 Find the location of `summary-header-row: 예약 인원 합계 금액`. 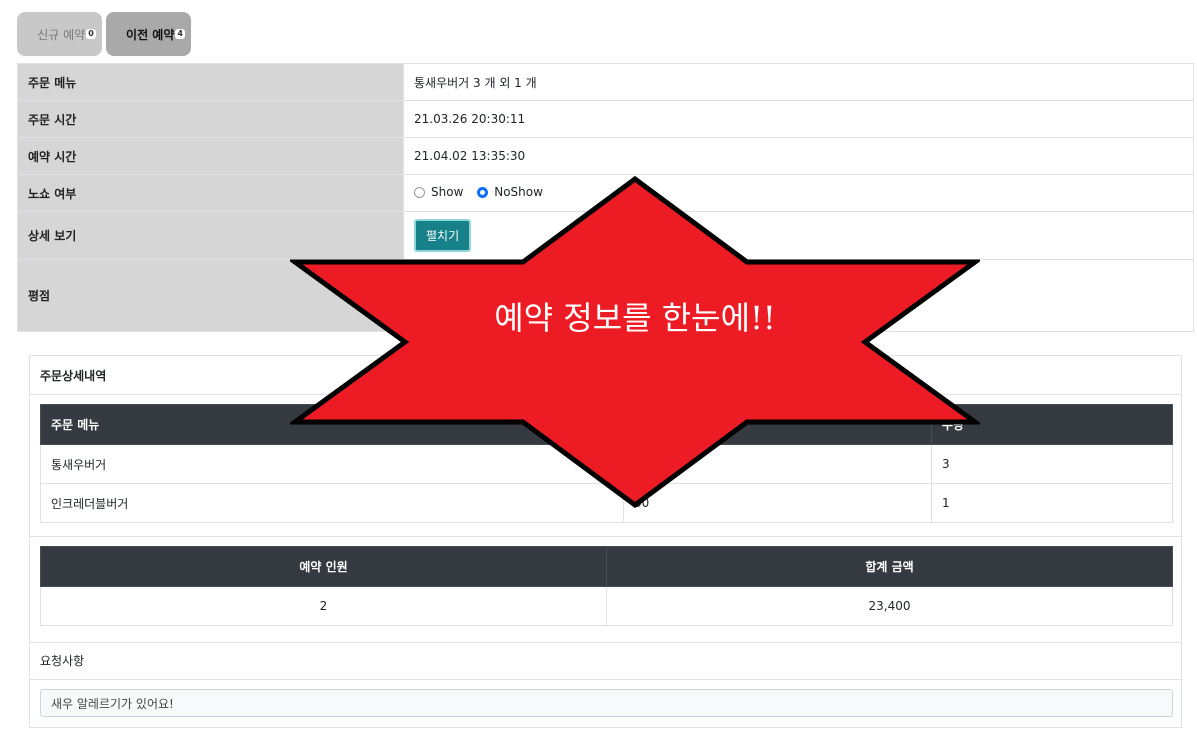

summary-header-row: 예약 인원 합계 금액 is located at coordinates (606, 566).